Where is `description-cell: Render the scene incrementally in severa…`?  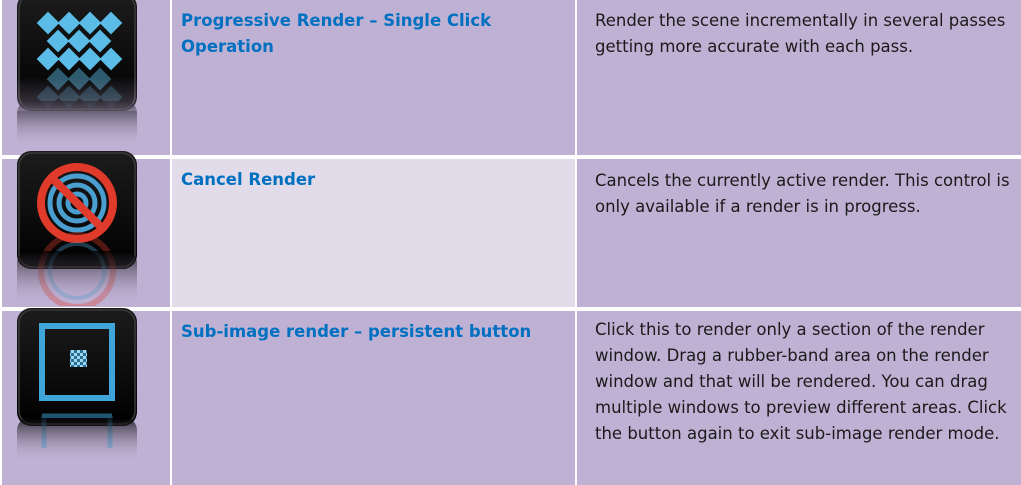 description-cell: Render the scene incrementally in severa… is located at coordinates (799, 77).